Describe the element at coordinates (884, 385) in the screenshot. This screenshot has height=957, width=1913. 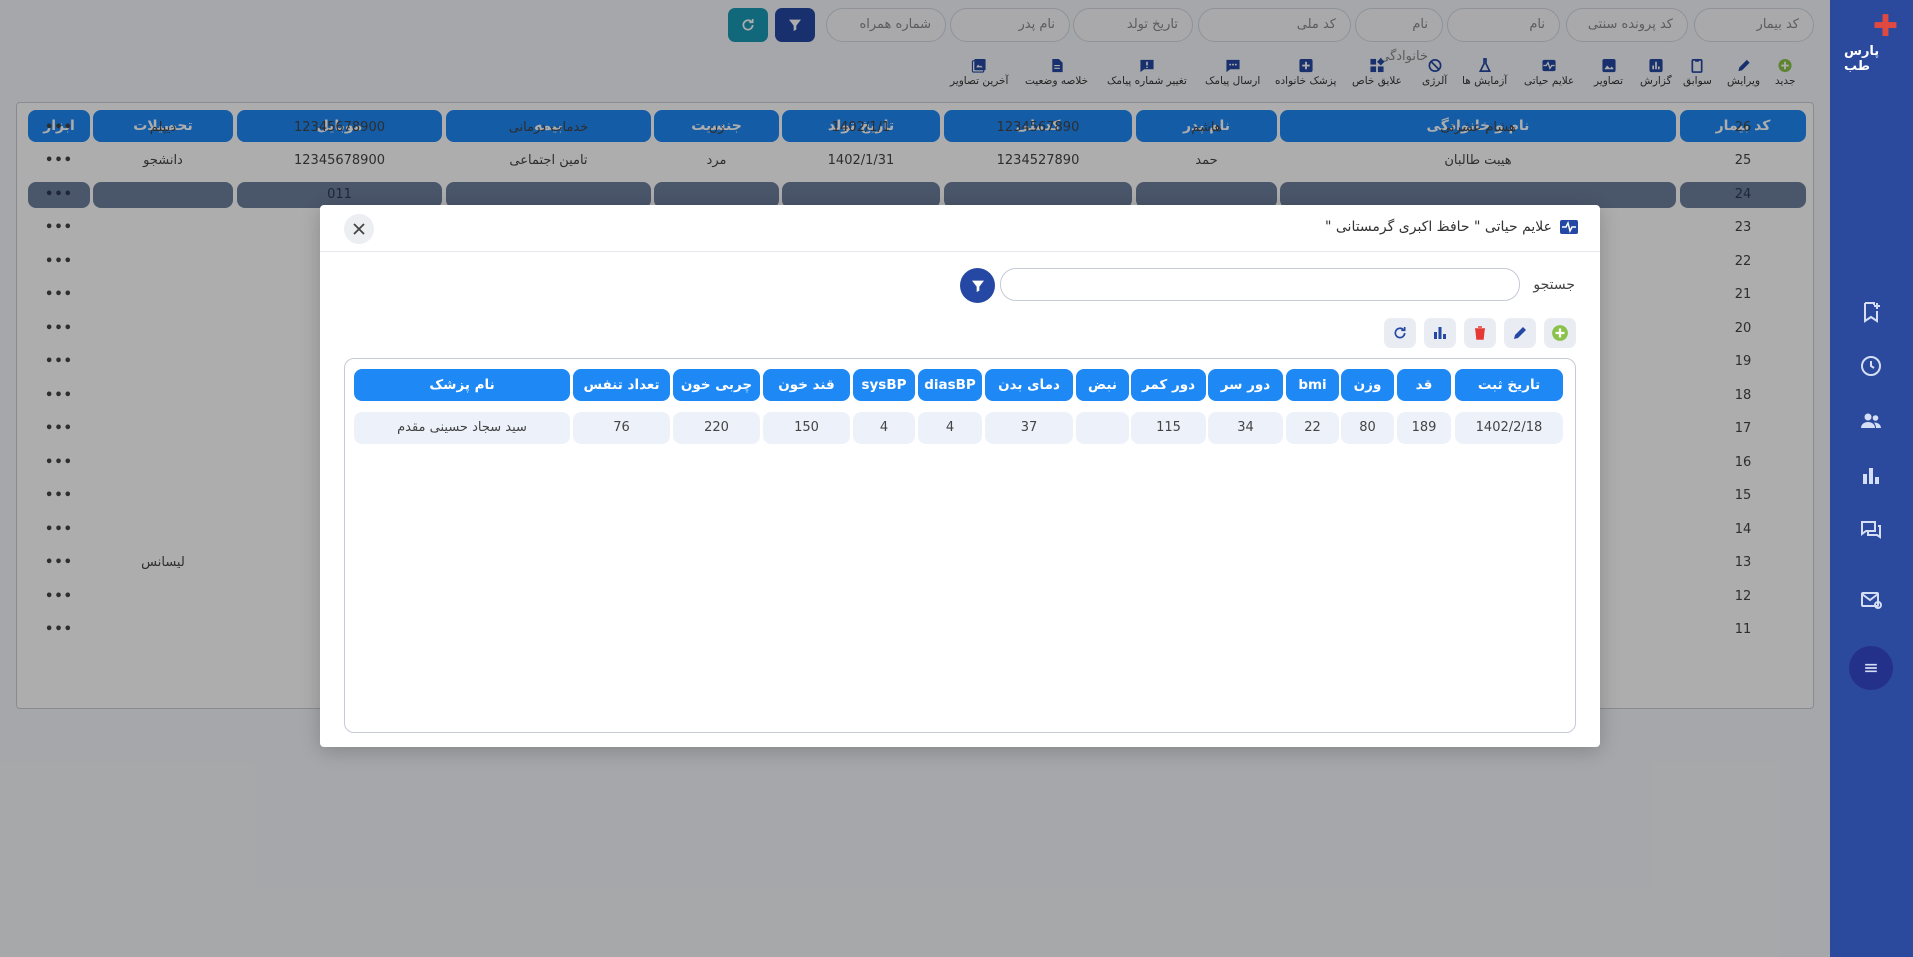
I see `col-sys-bp: sysBP` at that location.